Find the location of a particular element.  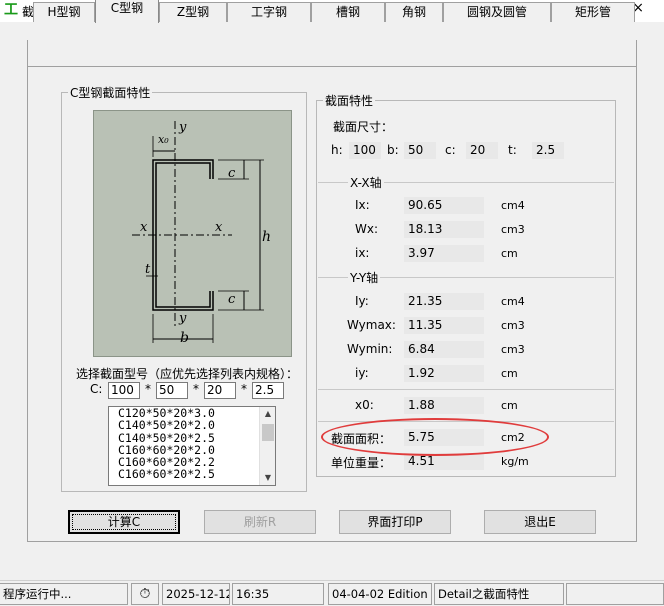

tab-c-steel: C型钢 is located at coordinates (127, 11).